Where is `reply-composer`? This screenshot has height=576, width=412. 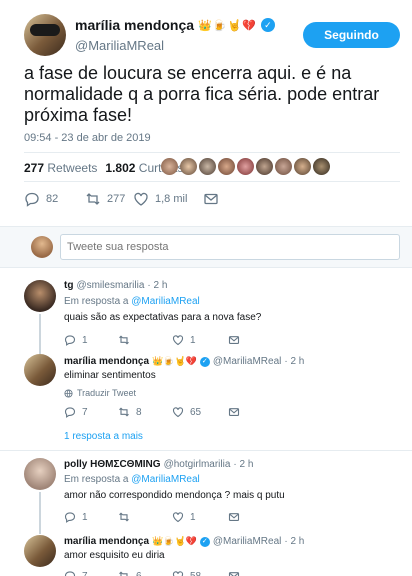 reply-composer is located at coordinates (206, 247).